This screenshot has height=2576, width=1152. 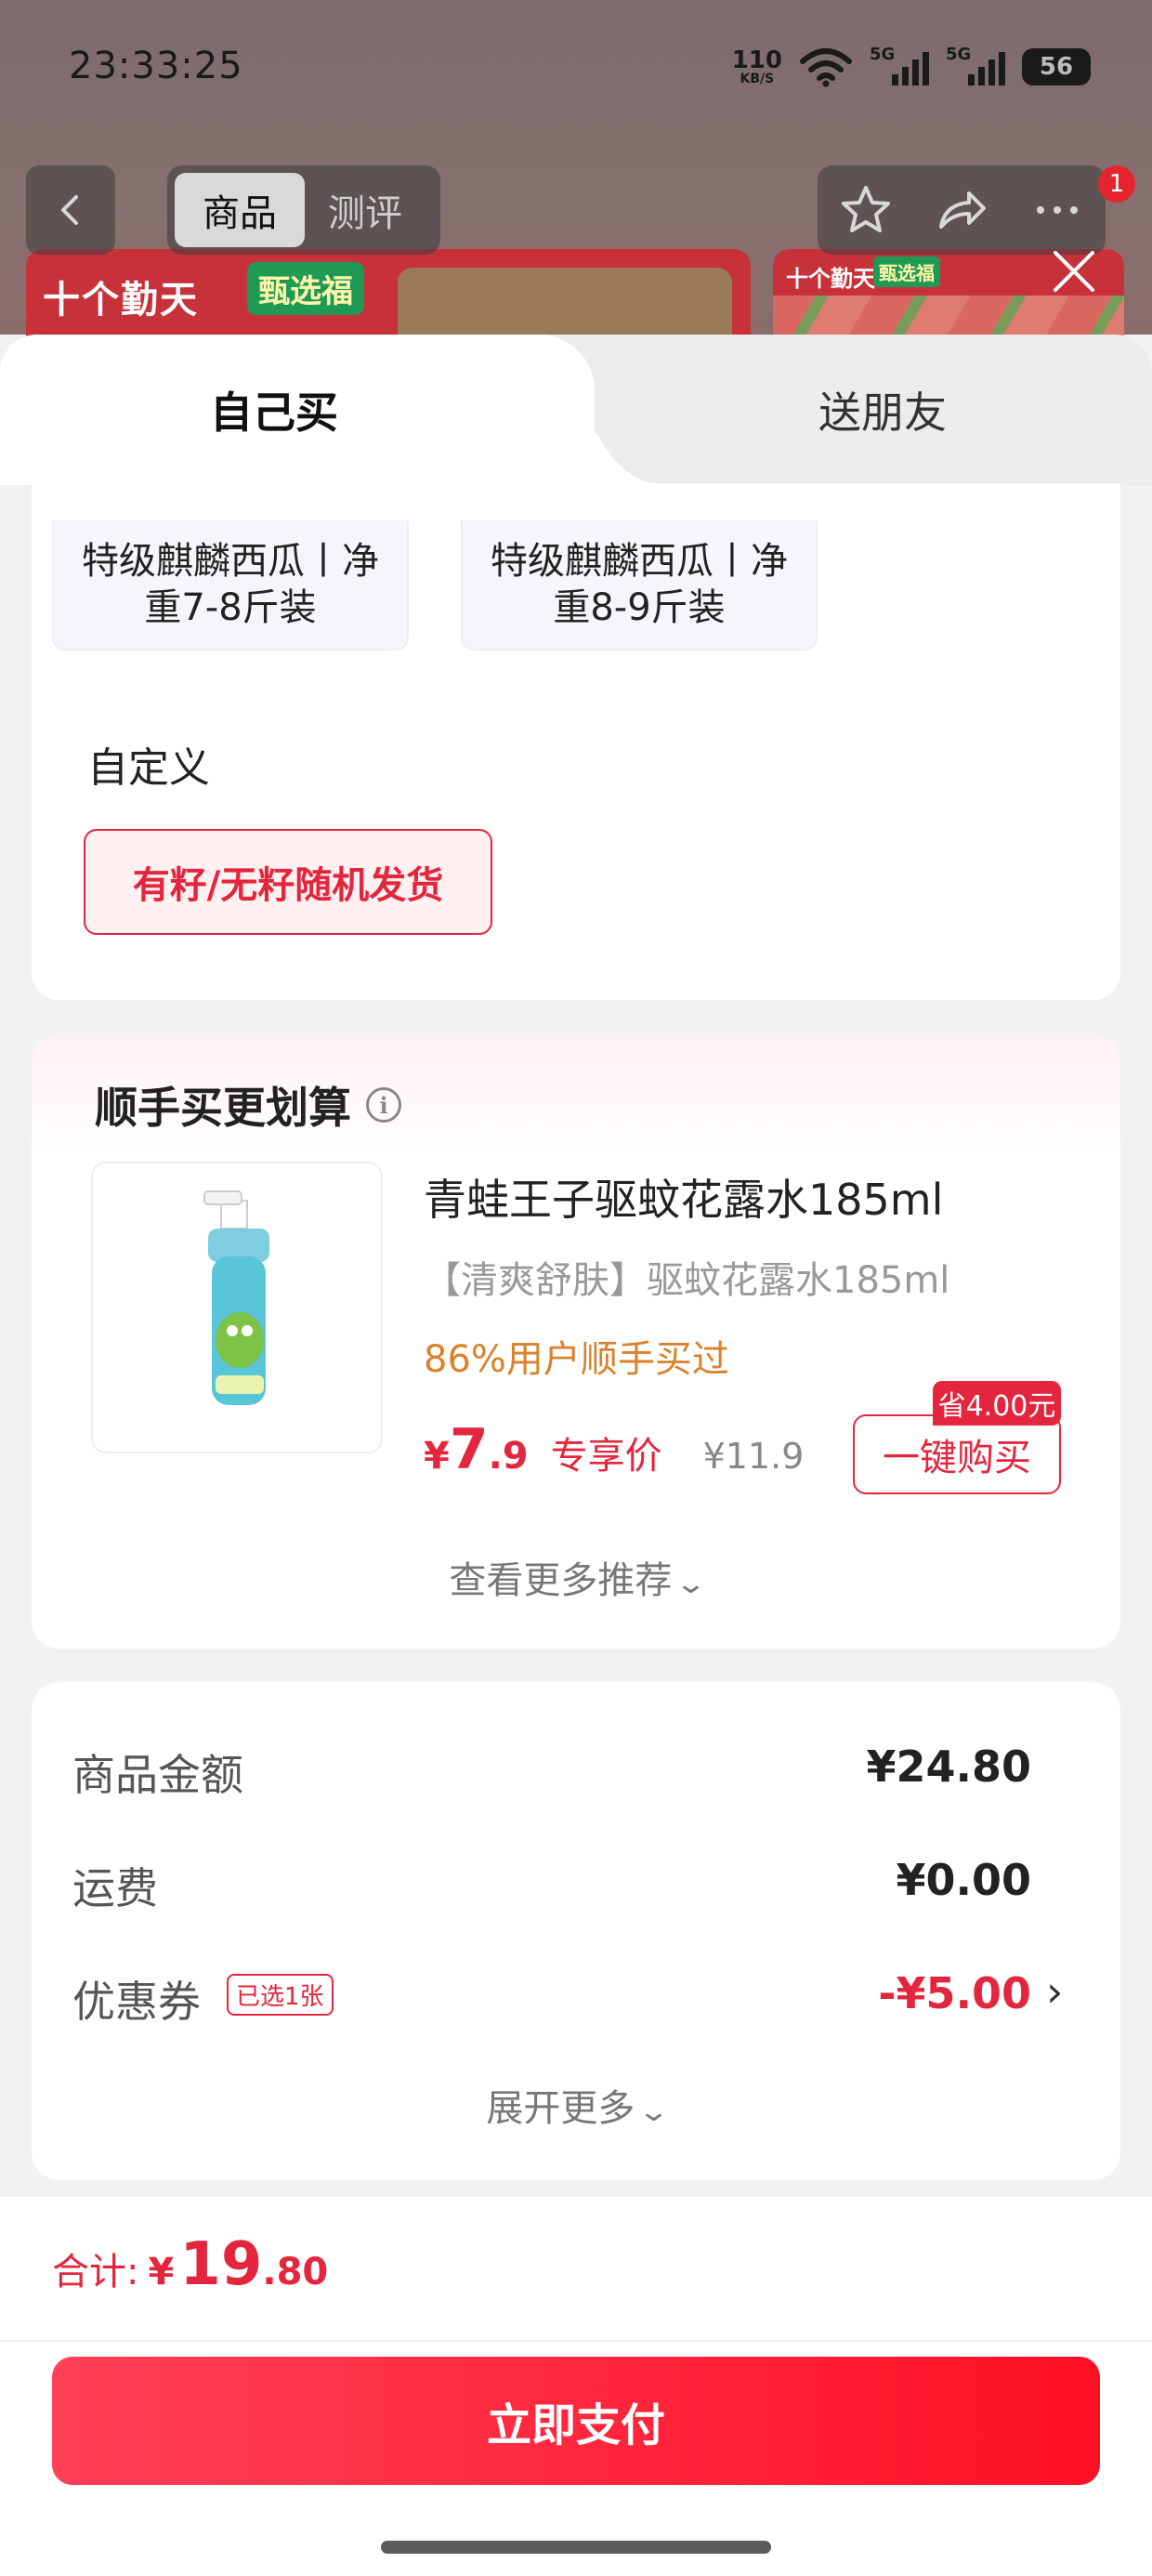 What do you see at coordinates (906, 271) in the screenshot?
I see `banner-thumb-brand-tag: 甄选福` at bounding box center [906, 271].